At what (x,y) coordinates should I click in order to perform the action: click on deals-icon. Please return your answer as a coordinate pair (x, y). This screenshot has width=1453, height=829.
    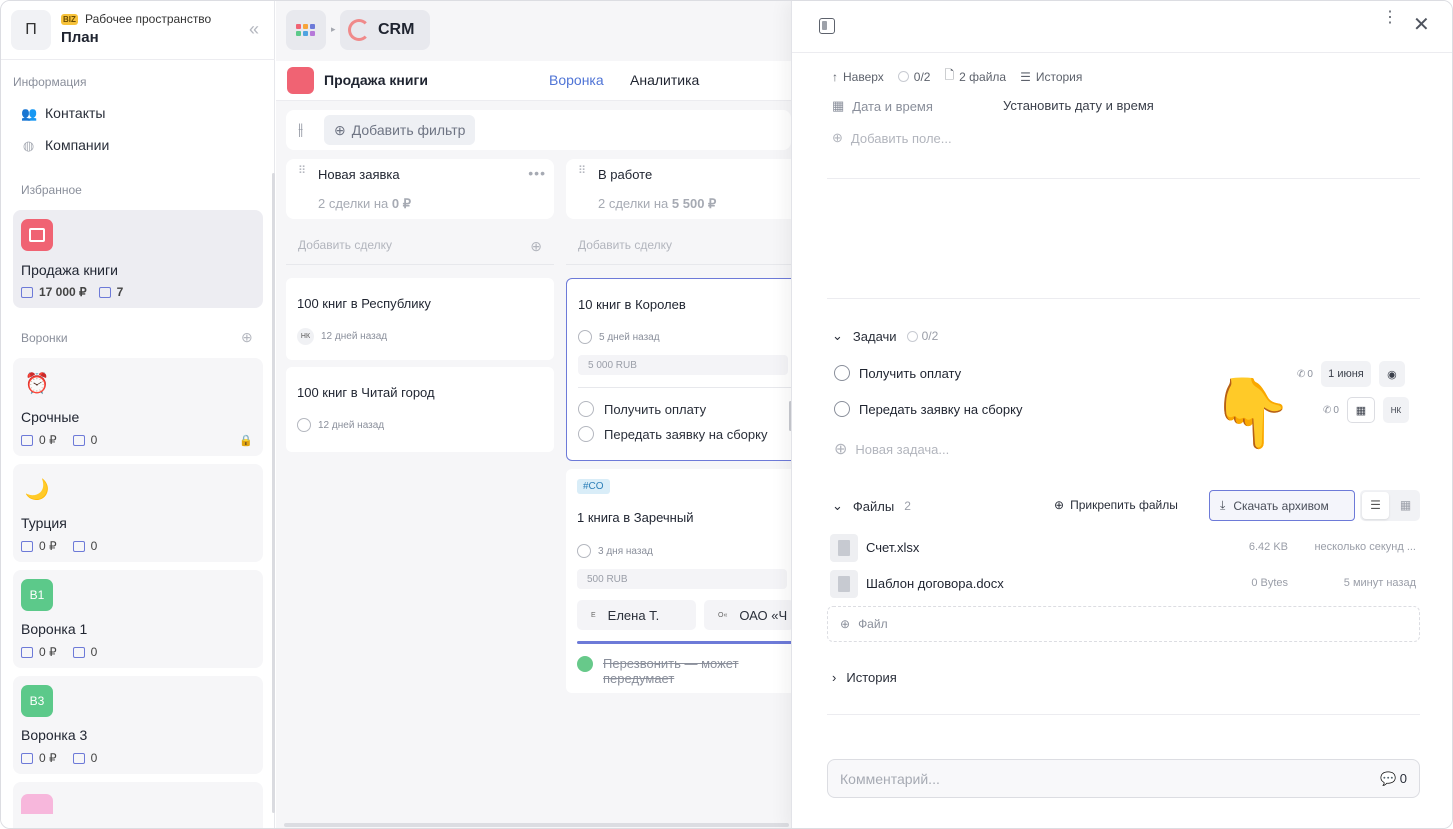
    Looking at the image, I should click on (78, 440).